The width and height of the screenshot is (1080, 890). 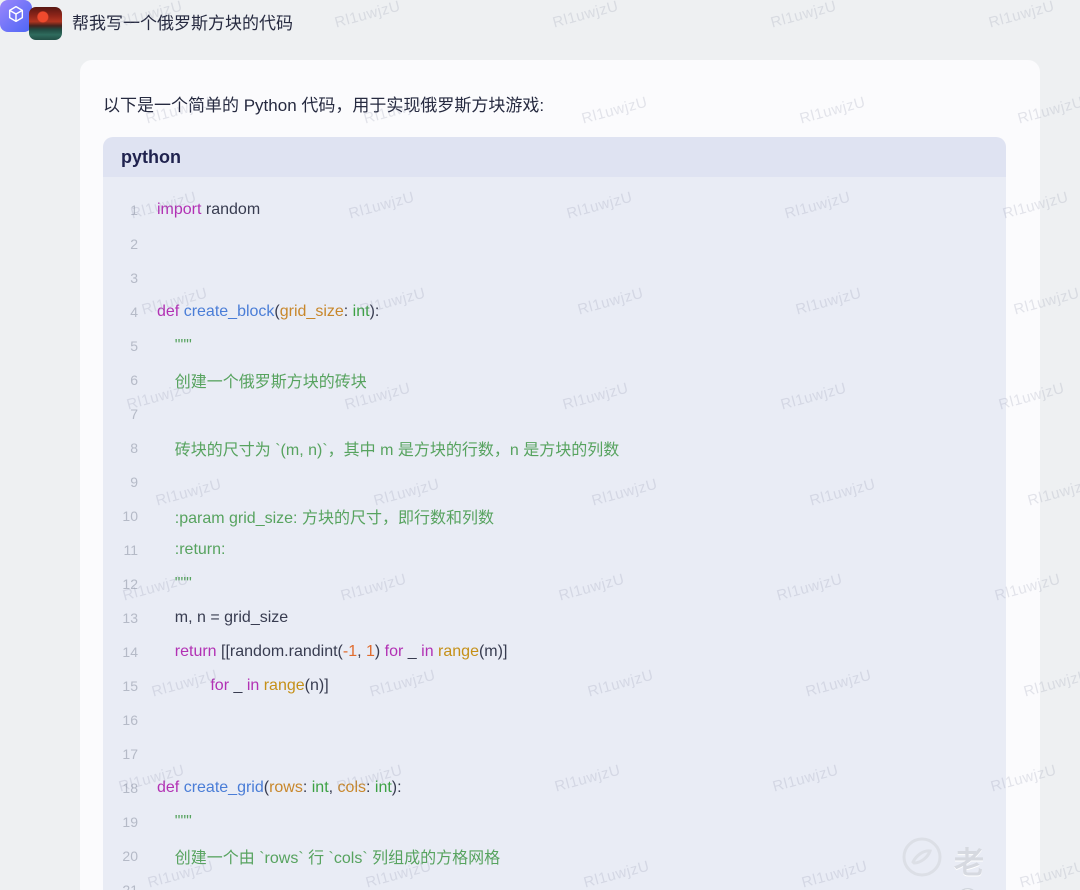 What do you see at coordinates (130, 618) in the screenshot?
I see `line-number: 13` at bounding box center [130, 618].